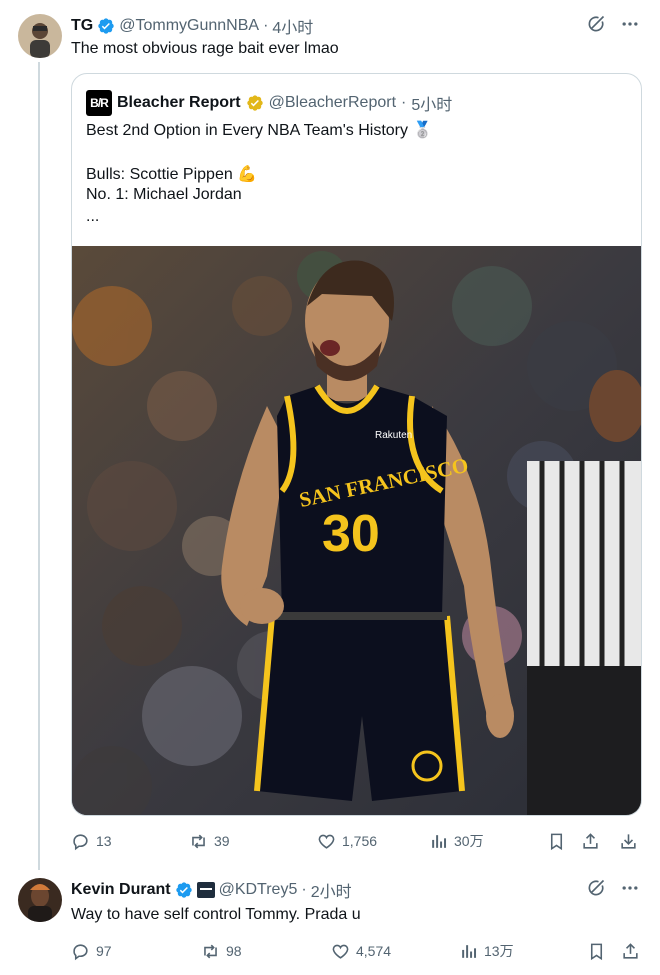 The width and height of the screenshot is (660, 975). I want to click on flexed-bicep-icon: 💪, so click(247, 174).